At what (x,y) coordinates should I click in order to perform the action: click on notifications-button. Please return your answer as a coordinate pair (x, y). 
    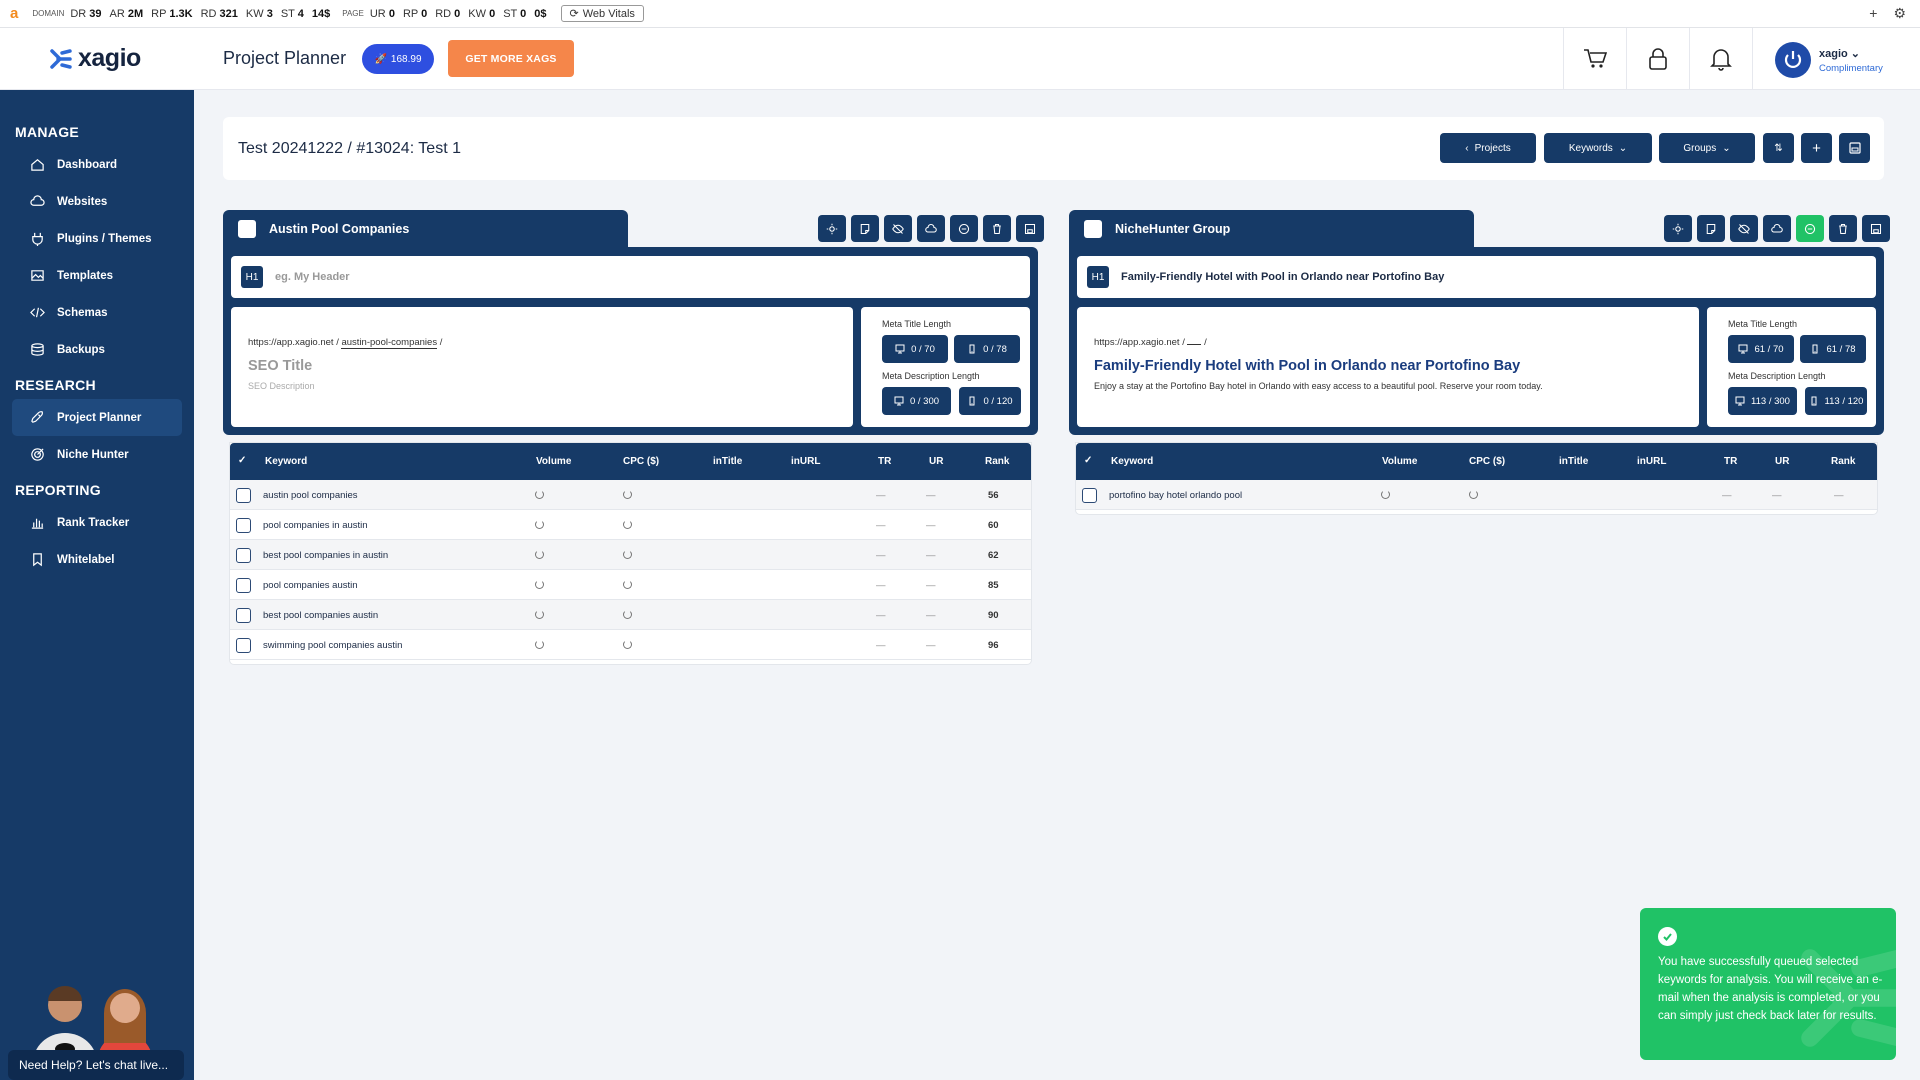
    Looking at the image, I should click on (1720, 59).